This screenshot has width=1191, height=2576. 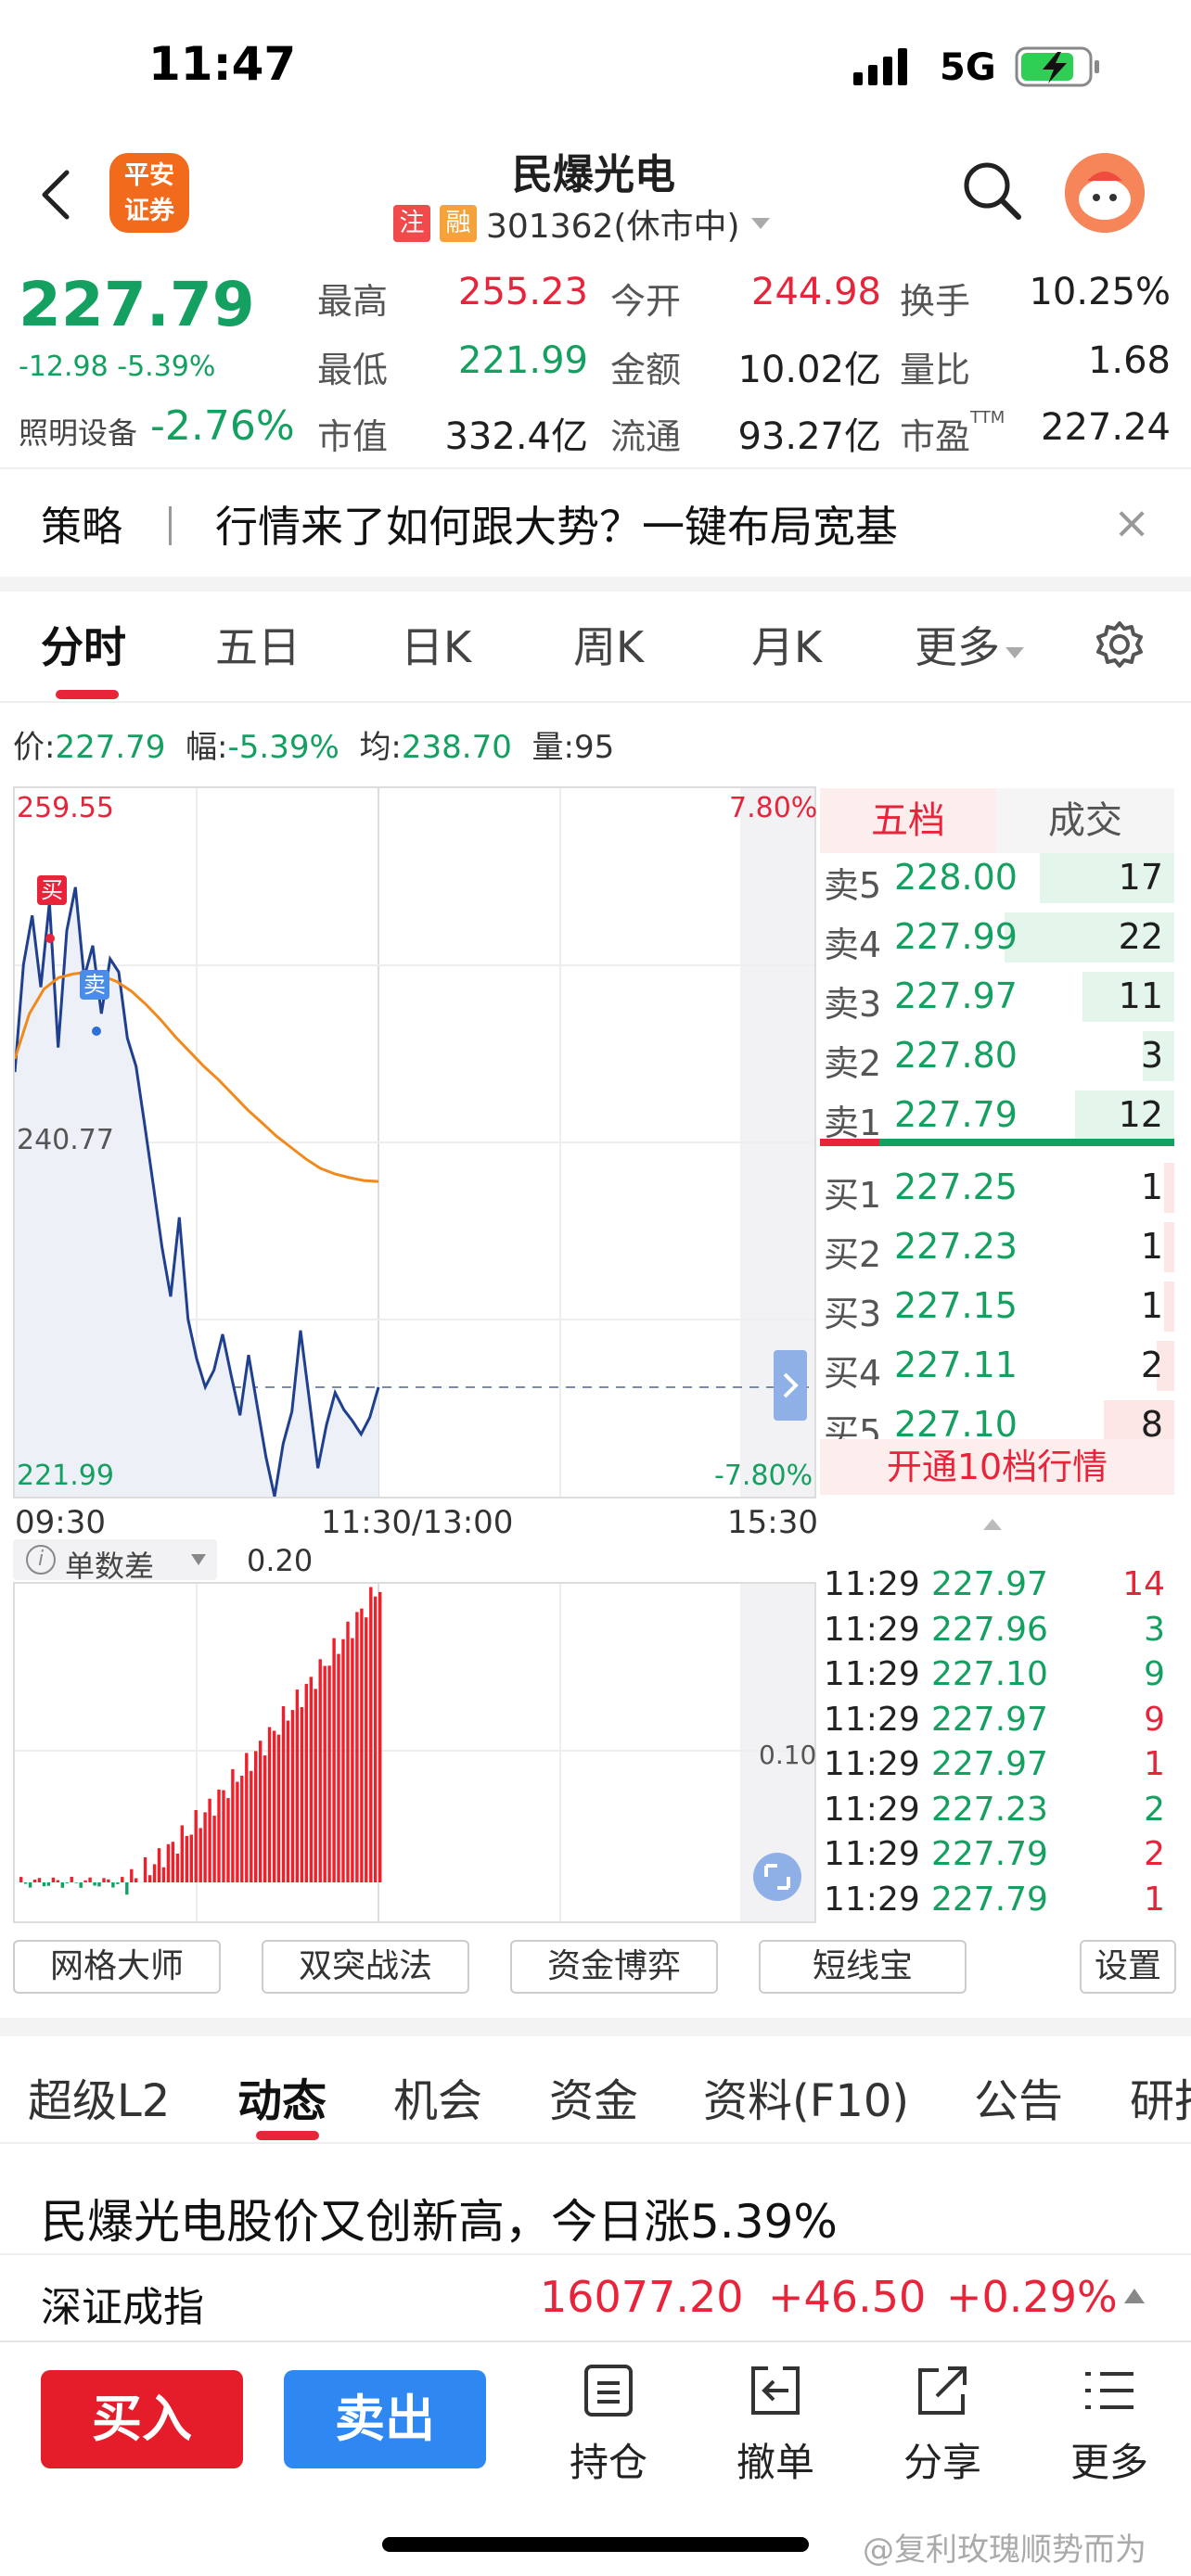 What do you see at coordinates (908, 820) in the screenshot?
I see `tab-order-book: 五档` at bounding box center [908, 820].